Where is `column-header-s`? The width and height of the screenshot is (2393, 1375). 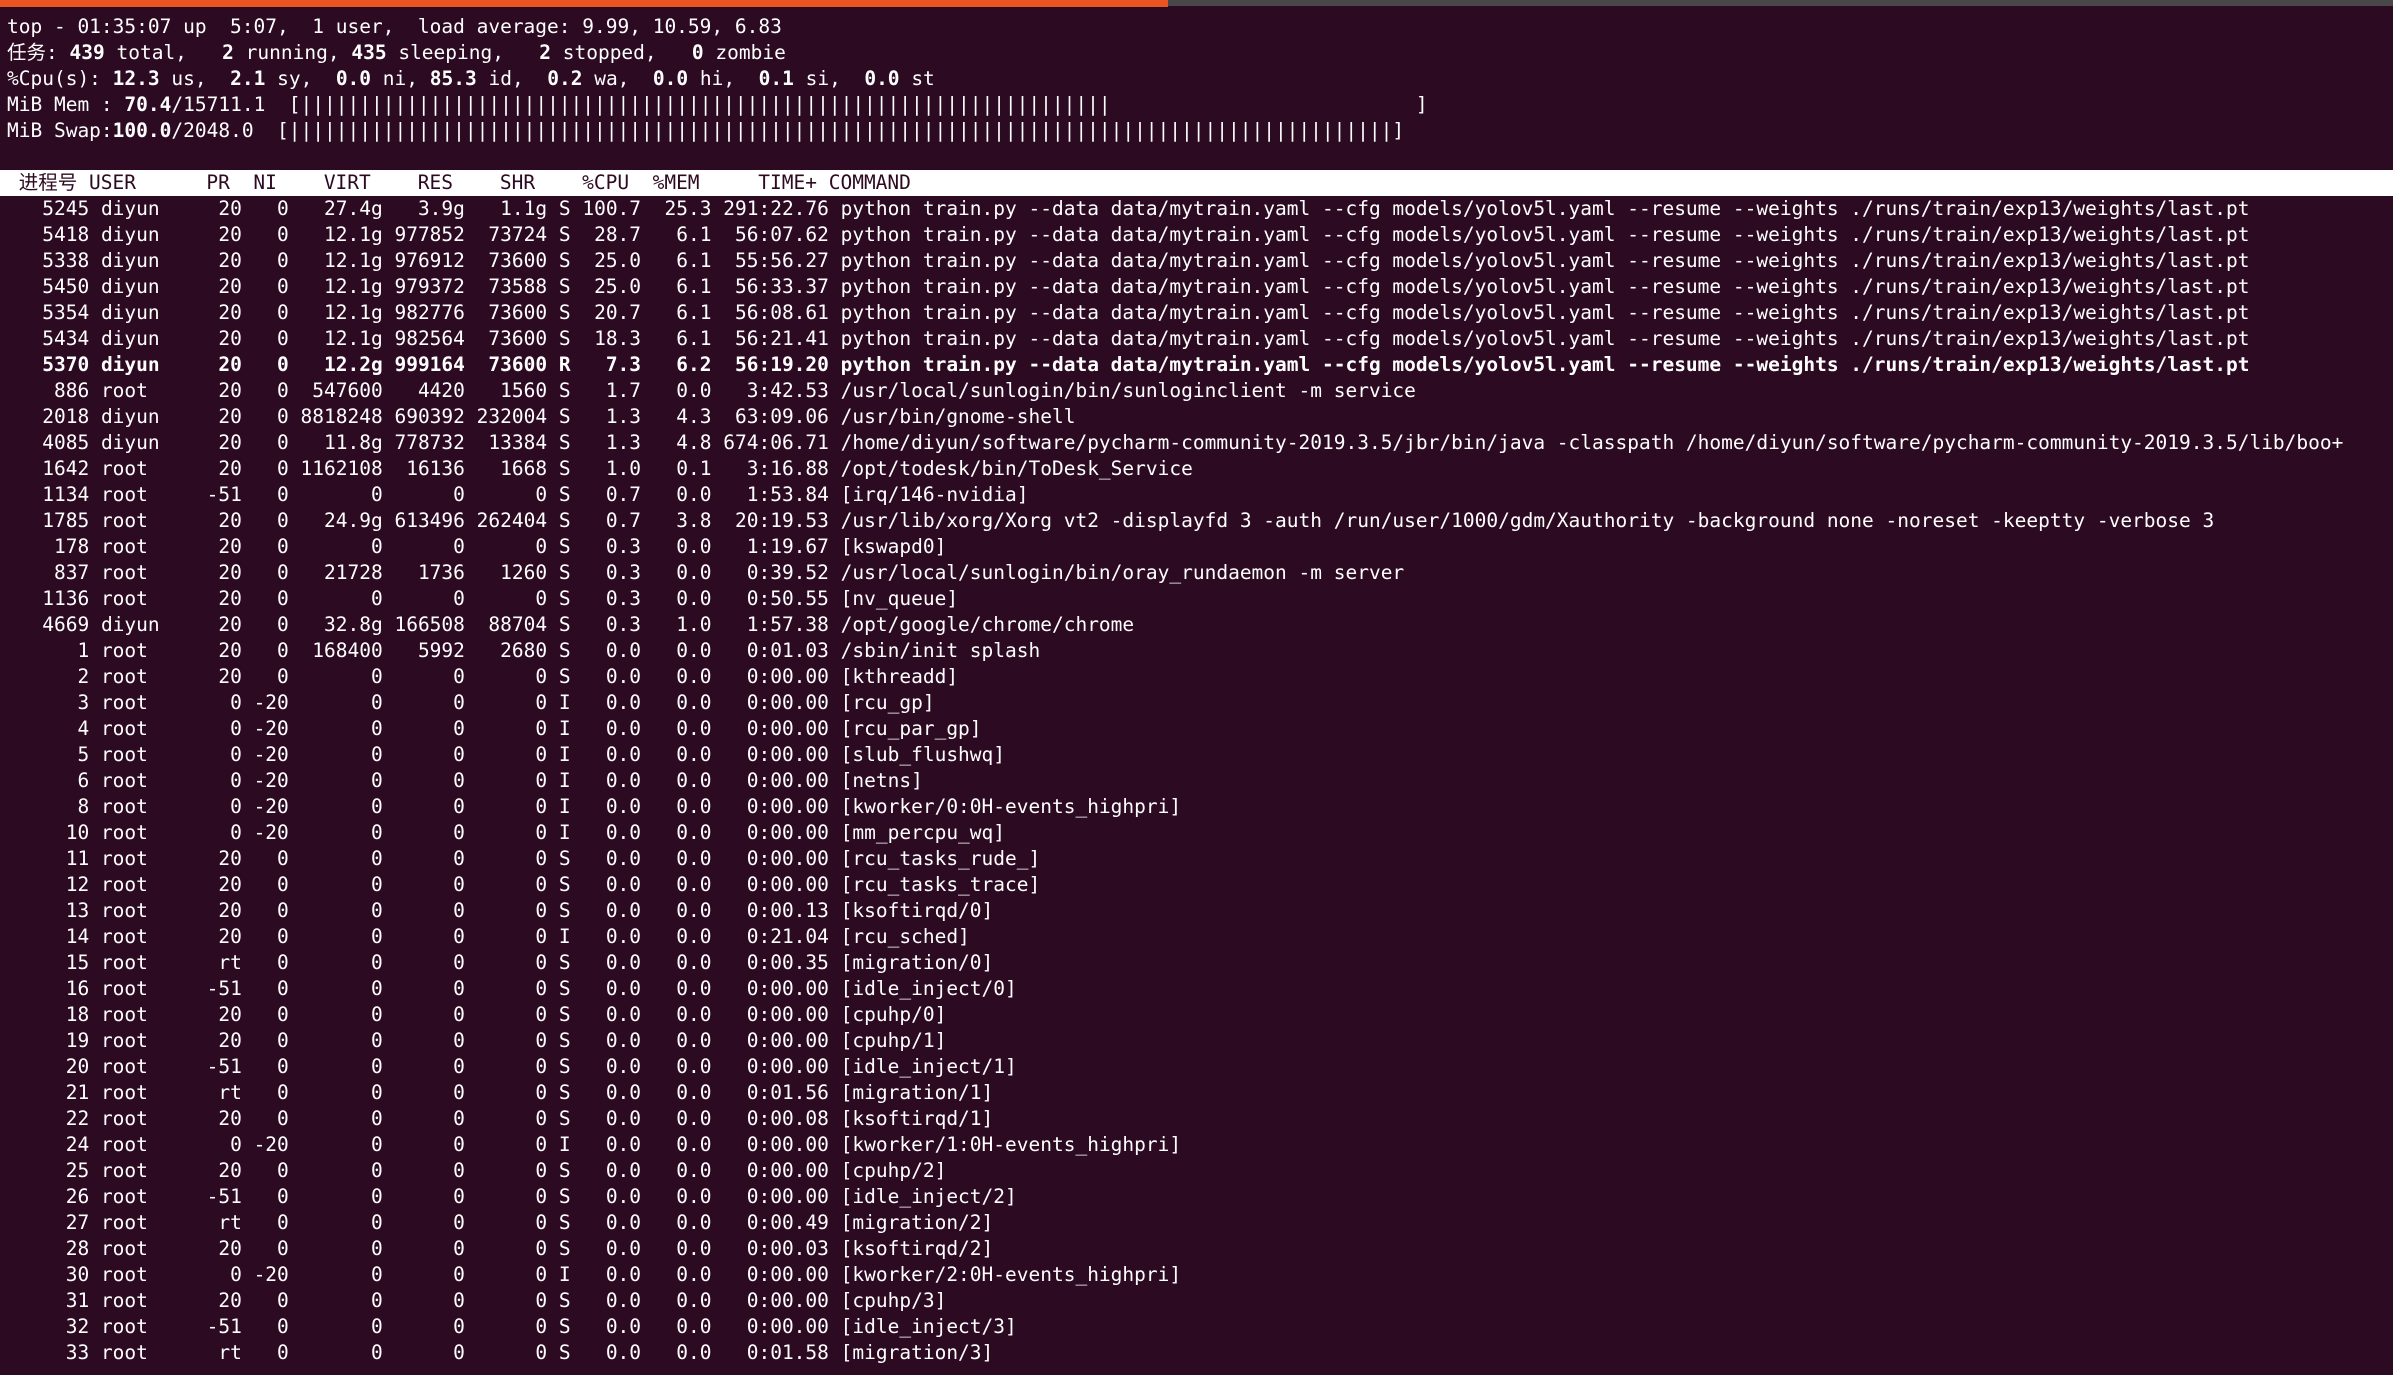 column-header-s is located at coordinates (553, 182).